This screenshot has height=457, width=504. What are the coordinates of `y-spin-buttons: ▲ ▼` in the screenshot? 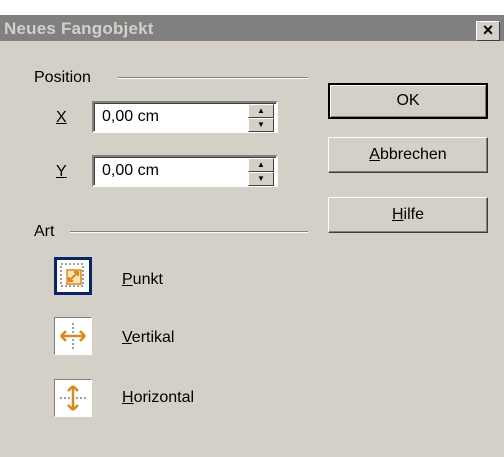 It's located at (261, 172).